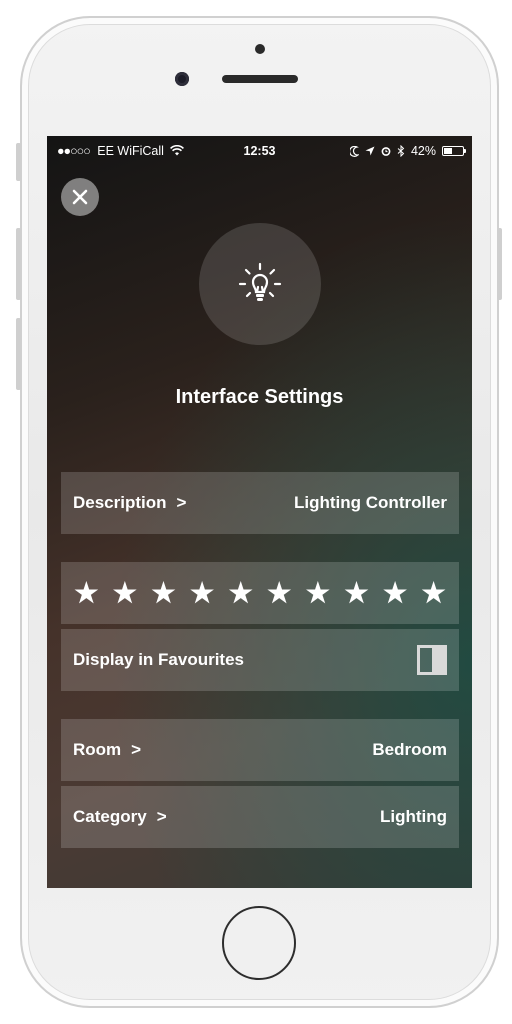  I want to click on toggle-knob, so click(438, 660).